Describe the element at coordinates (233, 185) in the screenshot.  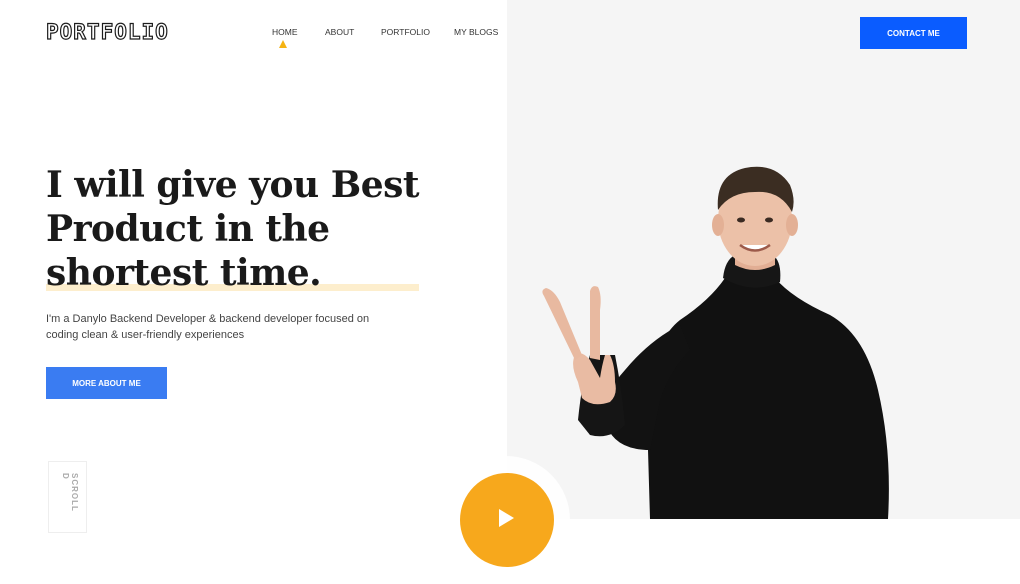
I see `hero-title-line-1: I will give you Best` at that location.